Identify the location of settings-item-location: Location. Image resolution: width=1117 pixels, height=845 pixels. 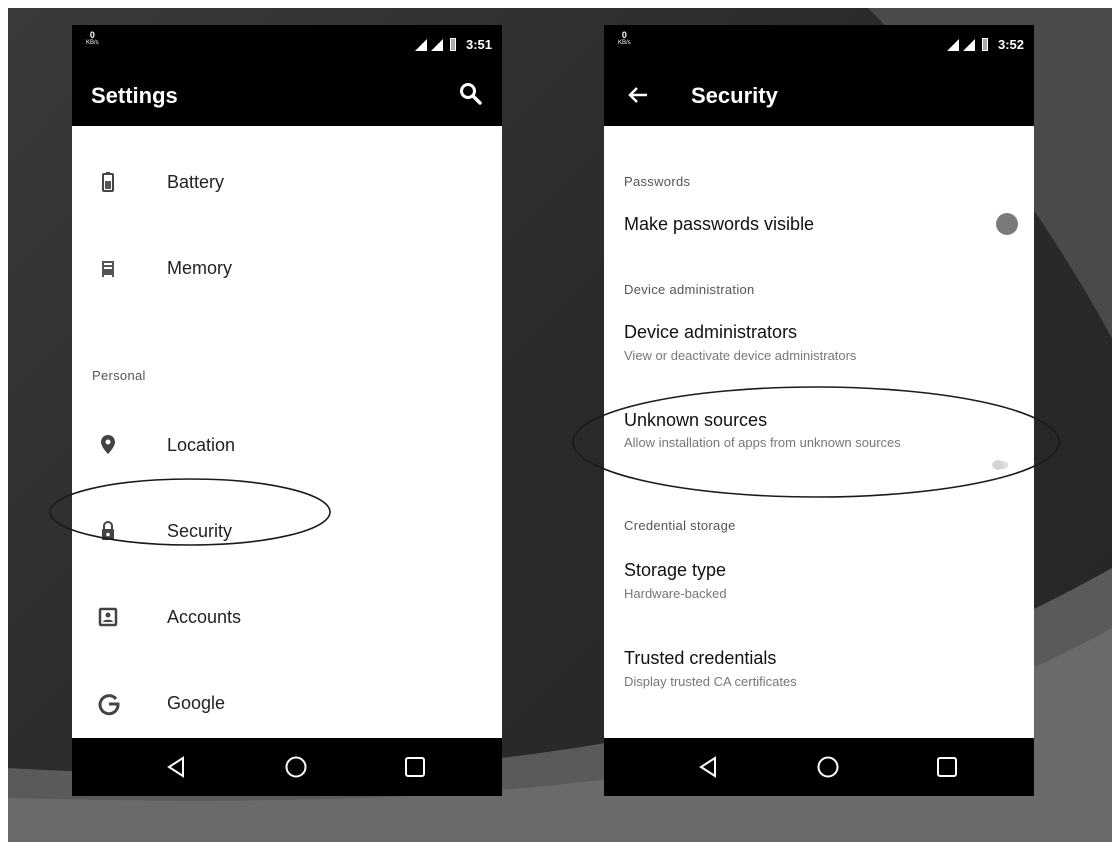
(287, 445).